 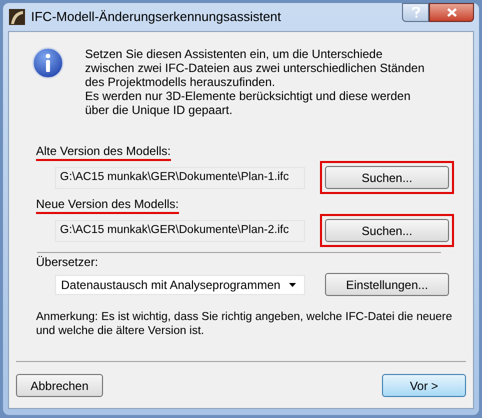 What do you see at coordinates (68, 262) in the screenshot?
I see `translator-label: Übersetzer:` at bounding box center [68, 262].